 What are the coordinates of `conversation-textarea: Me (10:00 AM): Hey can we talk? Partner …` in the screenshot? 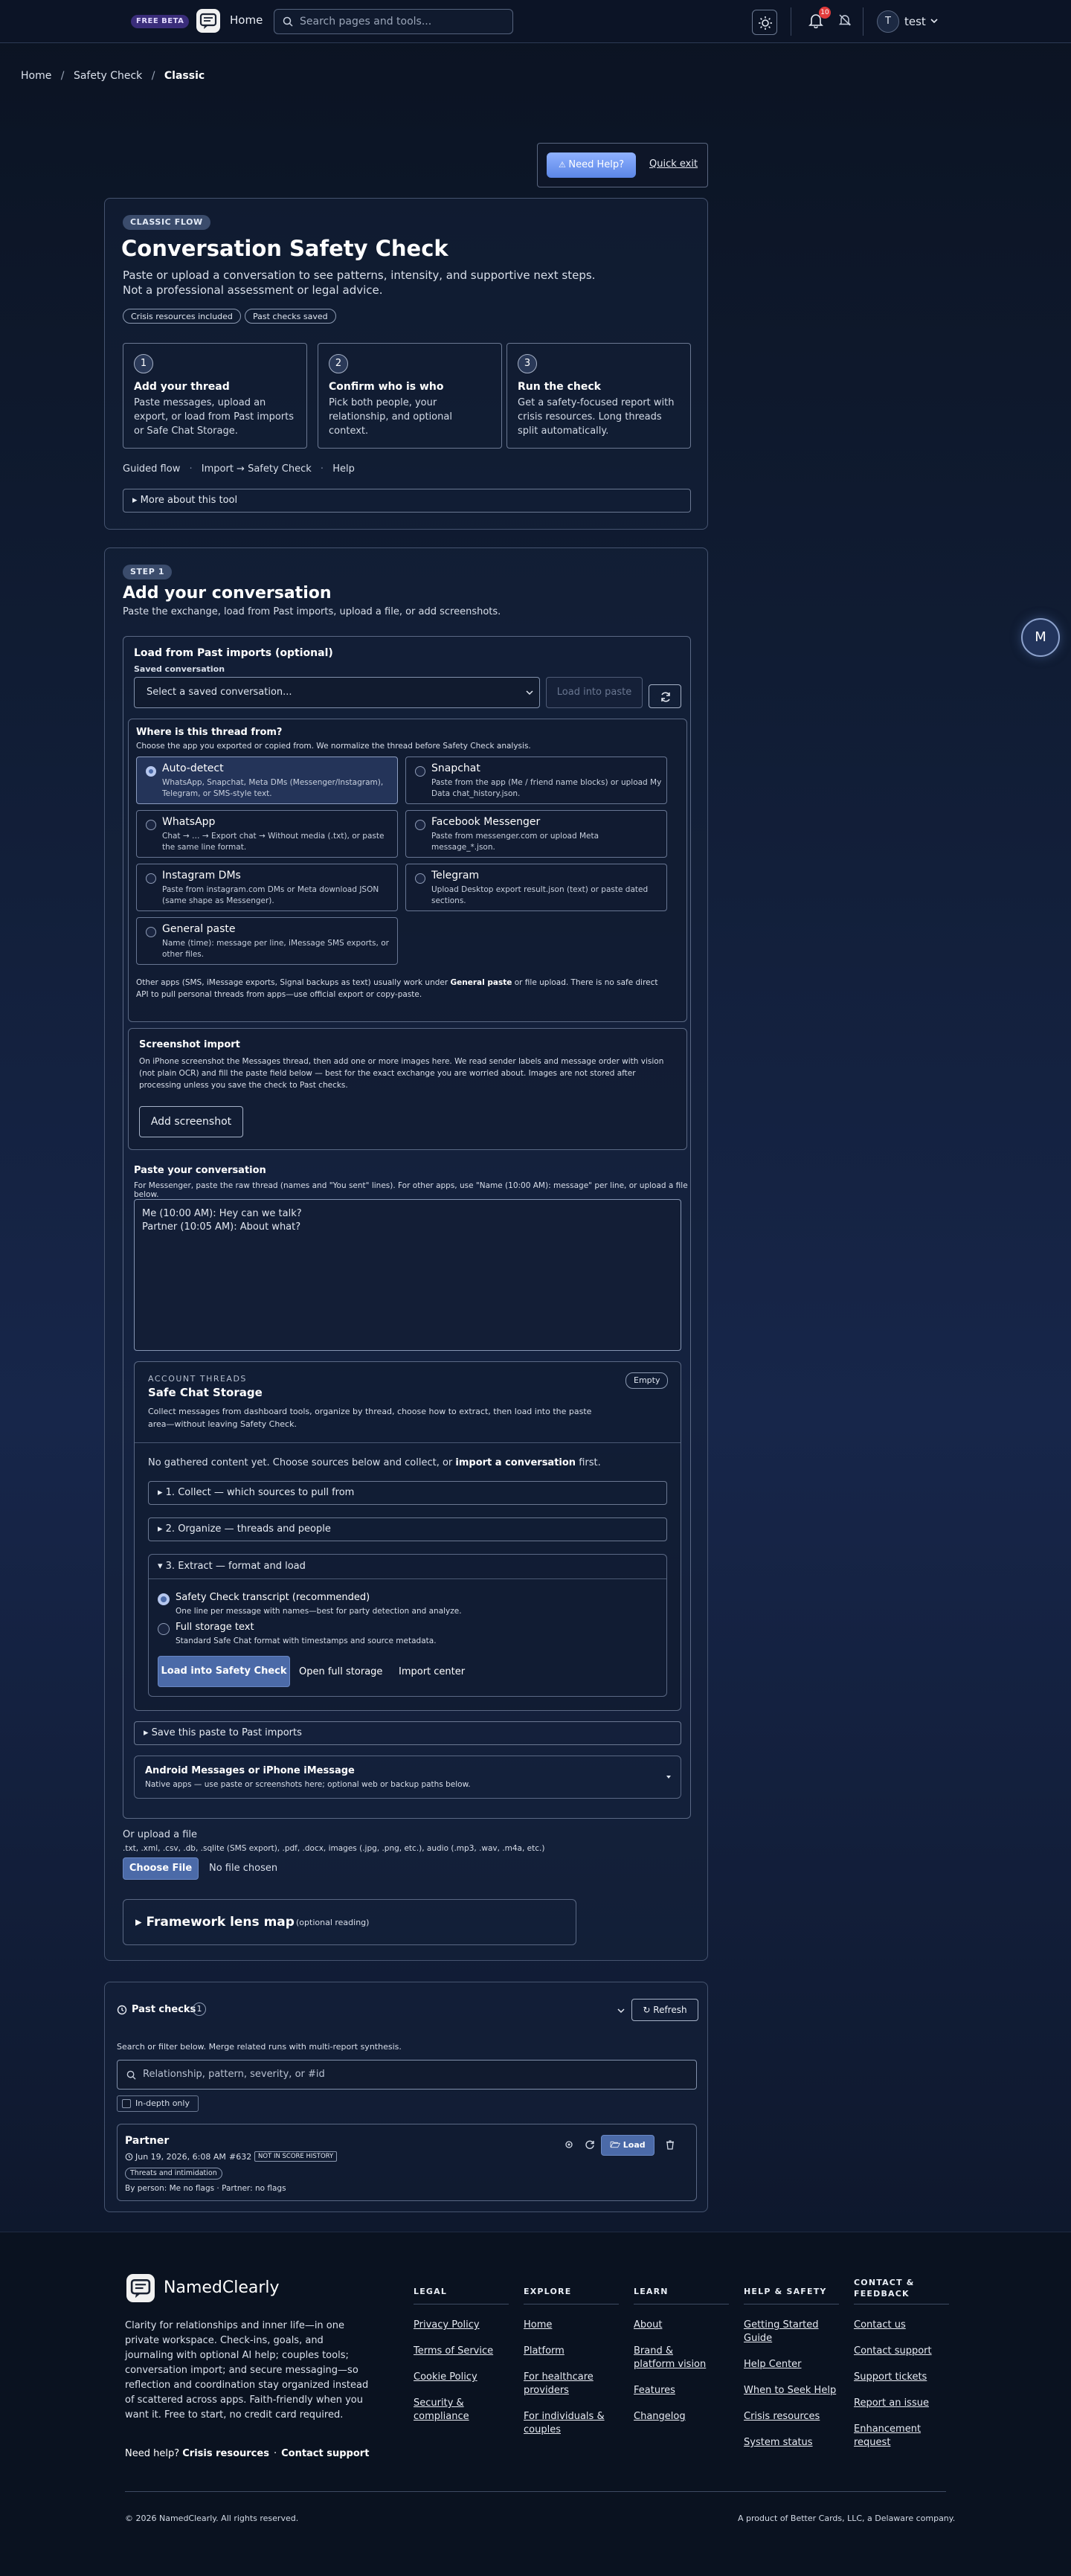 It's located at (408, 1275).